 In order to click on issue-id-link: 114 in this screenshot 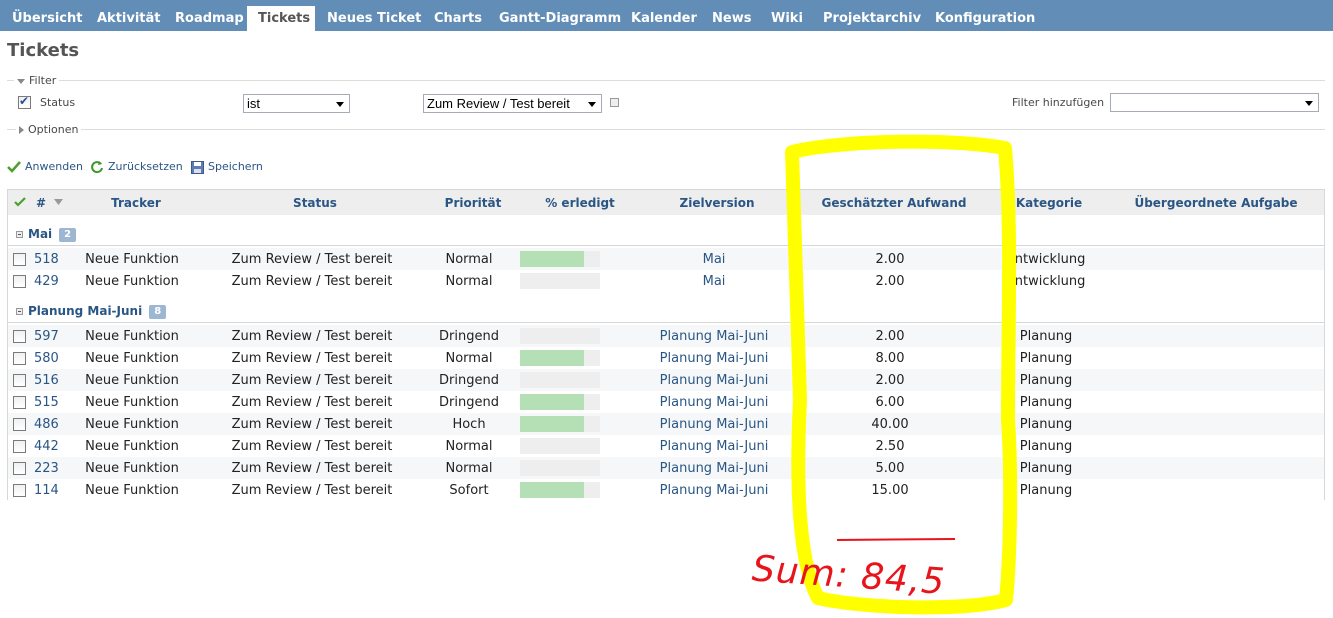, I will do `click(46, 490)`.